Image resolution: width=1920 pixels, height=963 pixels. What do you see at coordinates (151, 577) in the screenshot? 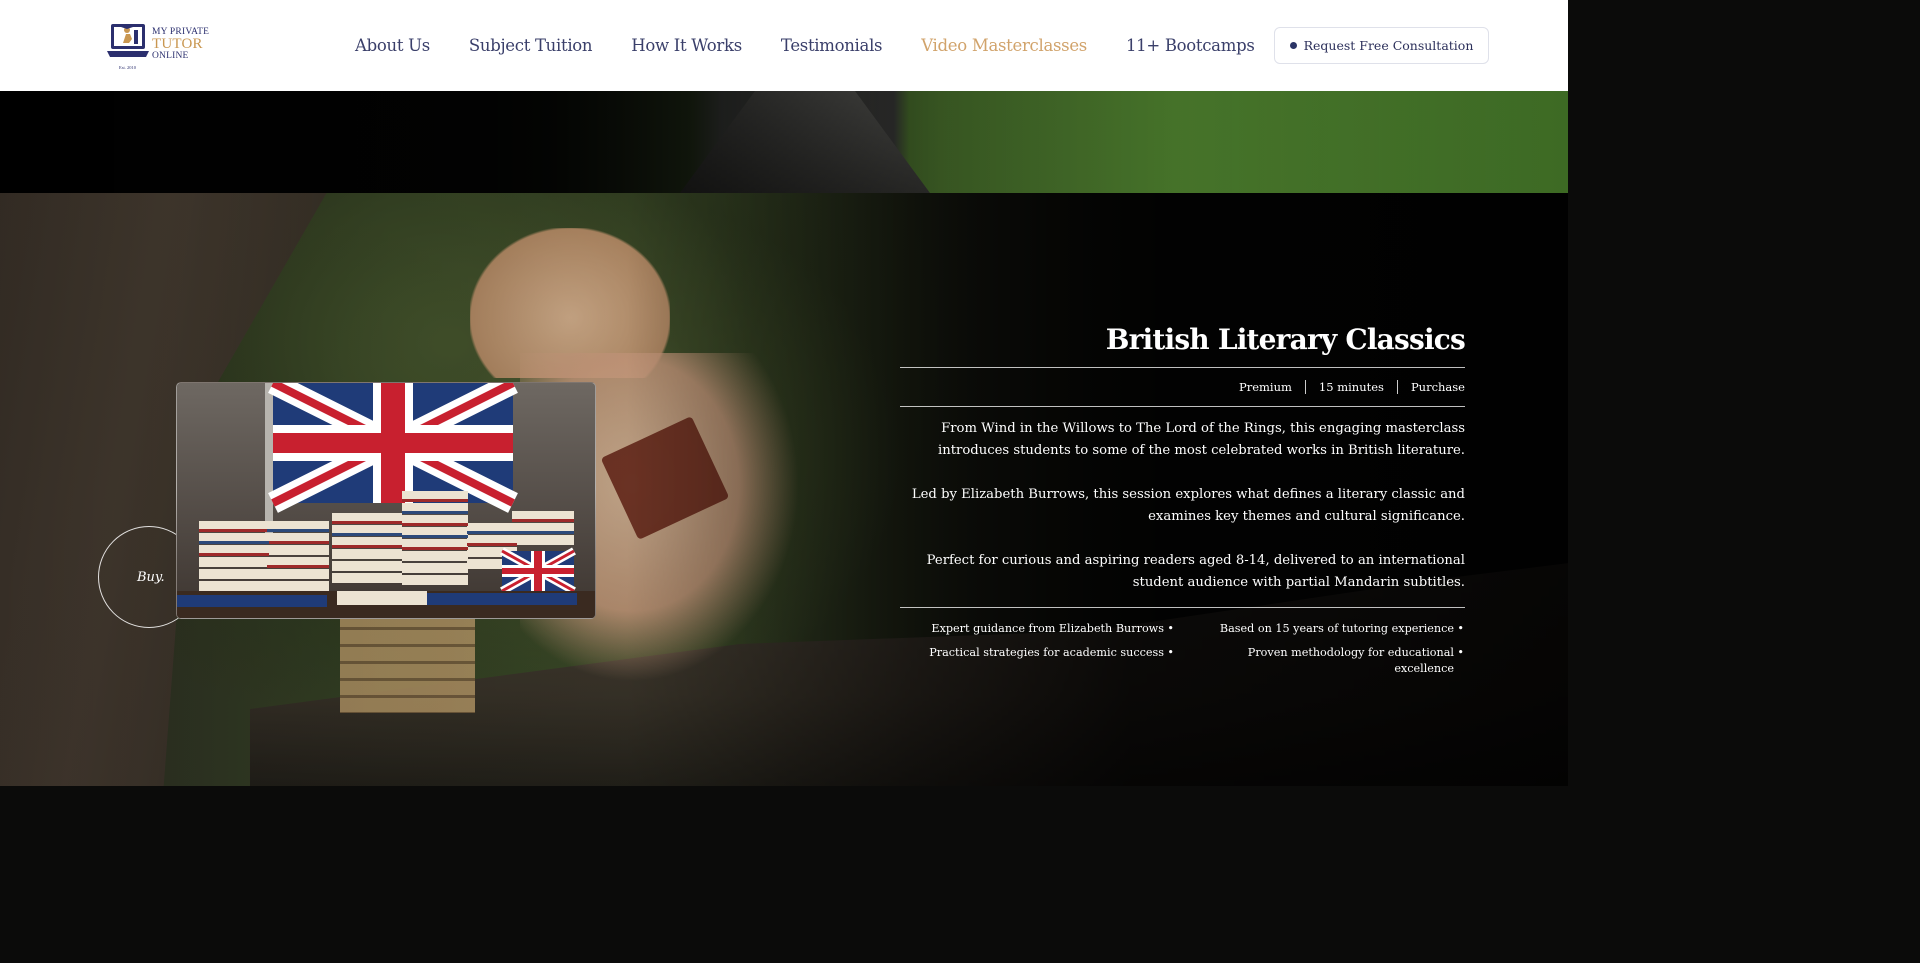
I see `buy-label: Buy.` at bounding box center [151, 577].